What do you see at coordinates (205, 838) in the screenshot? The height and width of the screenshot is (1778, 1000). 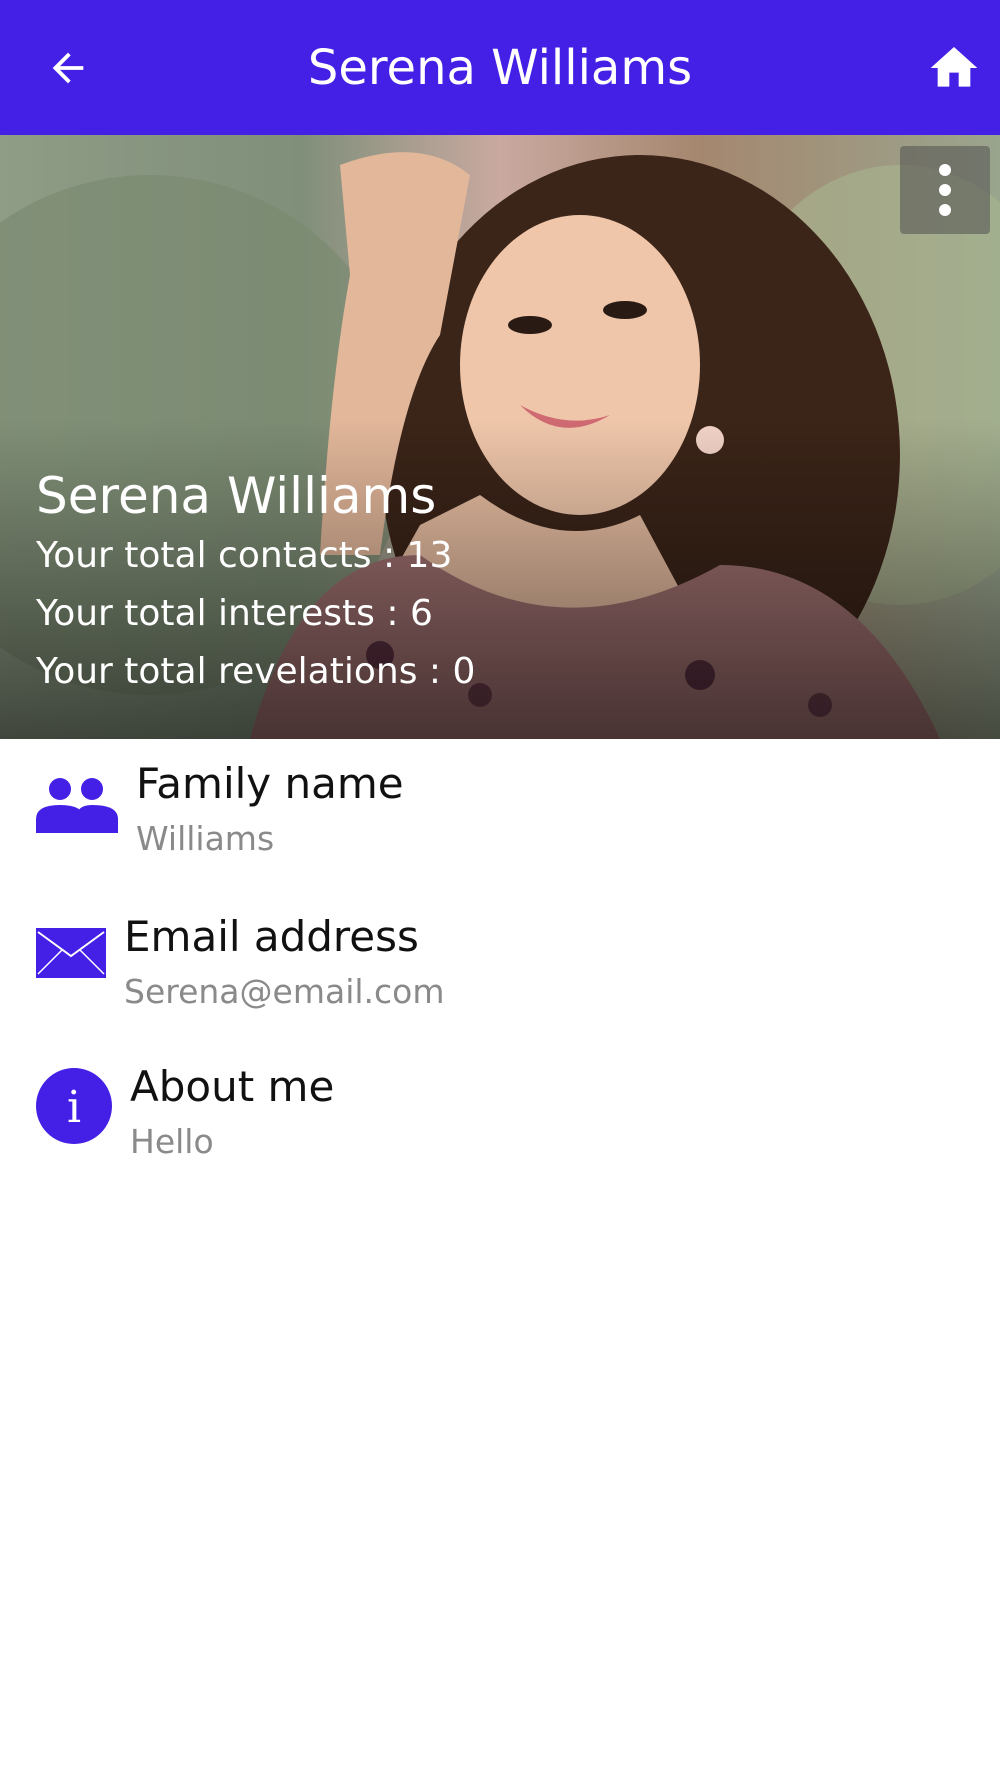 I see `family-name-value: Williams` at bounding box center [205, 838].